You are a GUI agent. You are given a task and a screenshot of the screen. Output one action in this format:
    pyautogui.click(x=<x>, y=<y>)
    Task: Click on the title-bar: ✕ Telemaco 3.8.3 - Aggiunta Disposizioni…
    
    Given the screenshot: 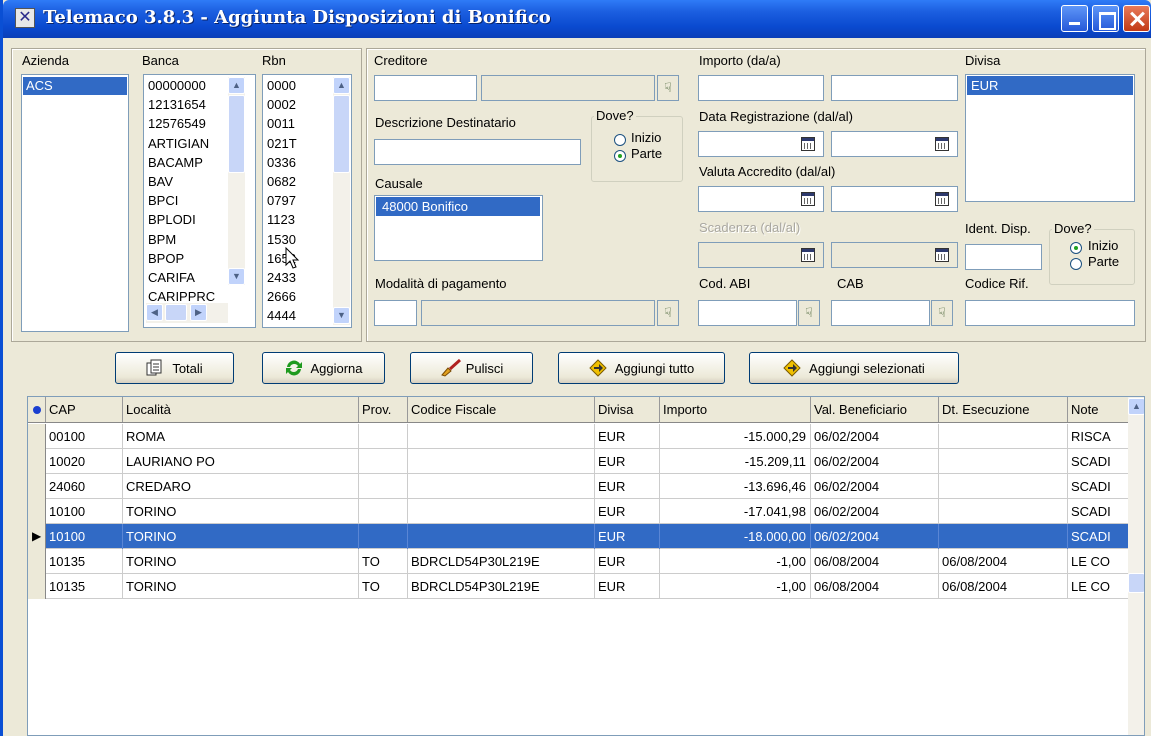 What is the action you would take?
    pyautogui.click(x=577, y=19)
    